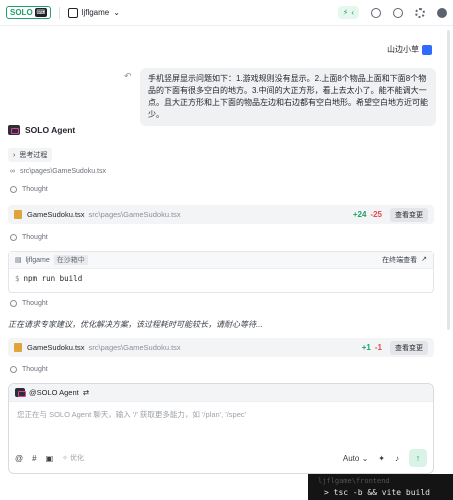 The image size is (453, 500). What do you see at coordinates (18, 260) in the screenshot?
I see `terminal-icon: ▤` at bounding box center [18, 260].